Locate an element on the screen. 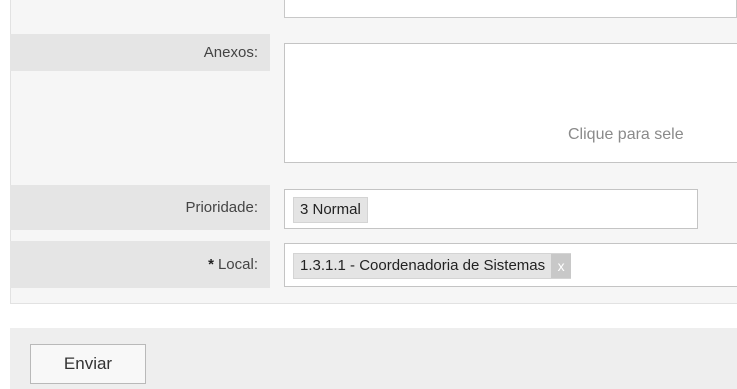  local-select: 1.3.1.1 - Coordenadoria de Sistemas x is located at coordinates (510, 265).